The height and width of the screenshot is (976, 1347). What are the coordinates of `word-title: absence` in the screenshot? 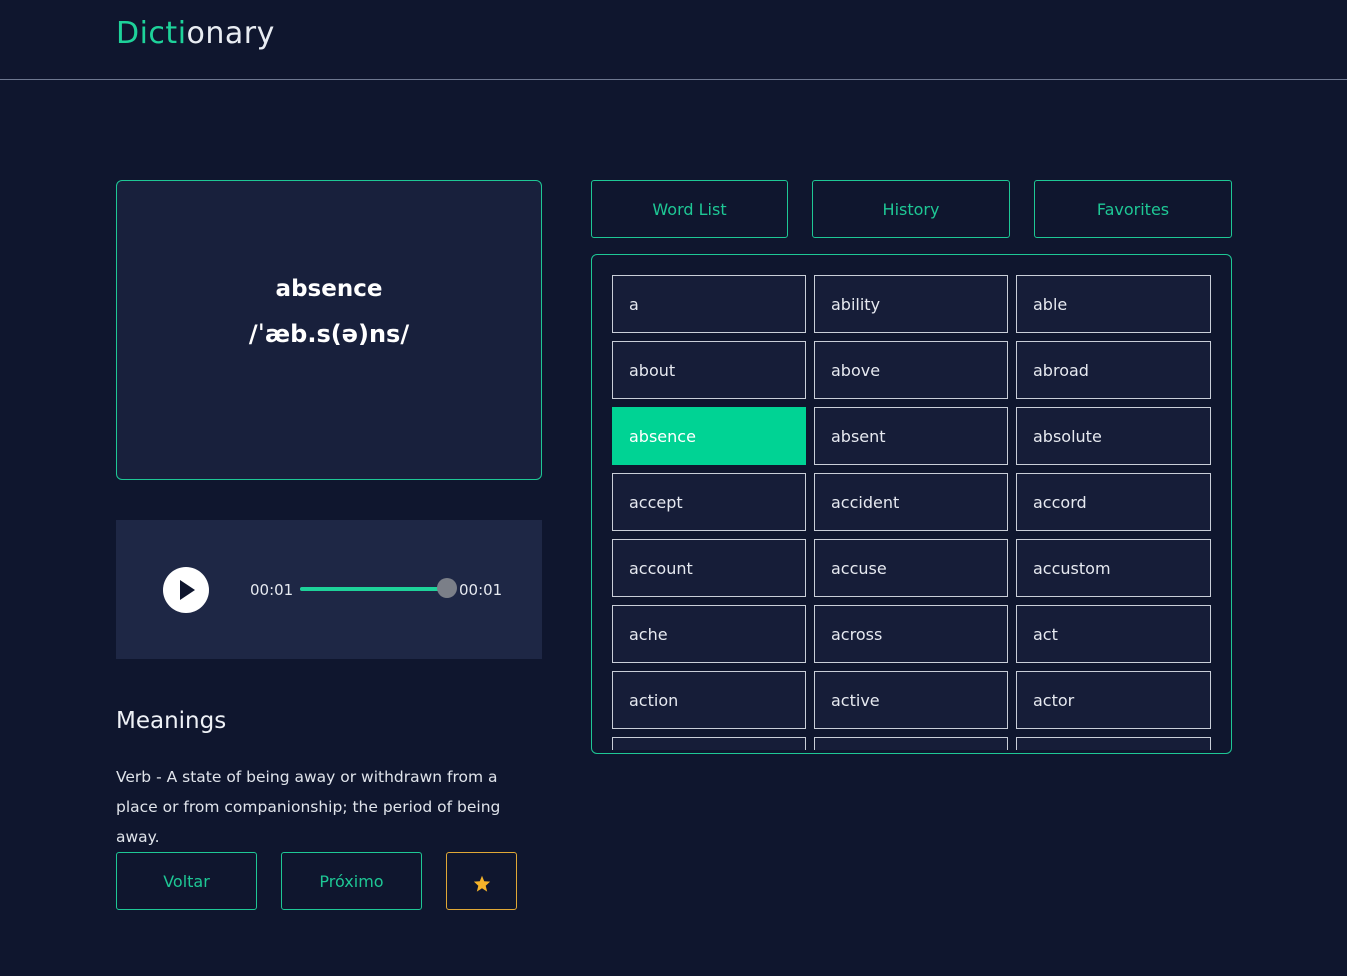 It's located at (329, 289).